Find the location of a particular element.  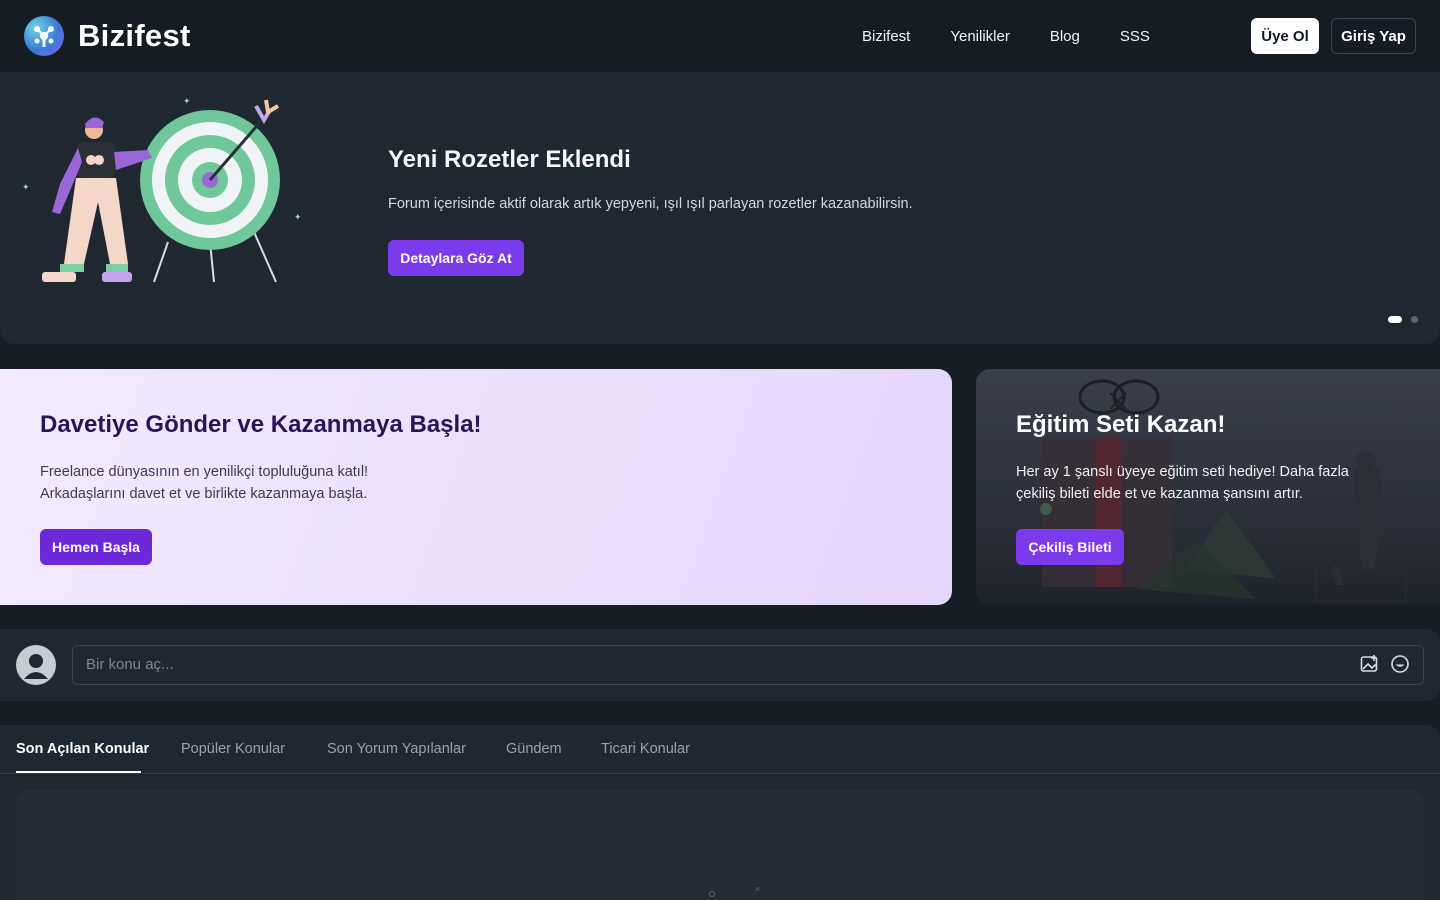

login-button: Giriş Yap is located at coordinates (1373, 36).